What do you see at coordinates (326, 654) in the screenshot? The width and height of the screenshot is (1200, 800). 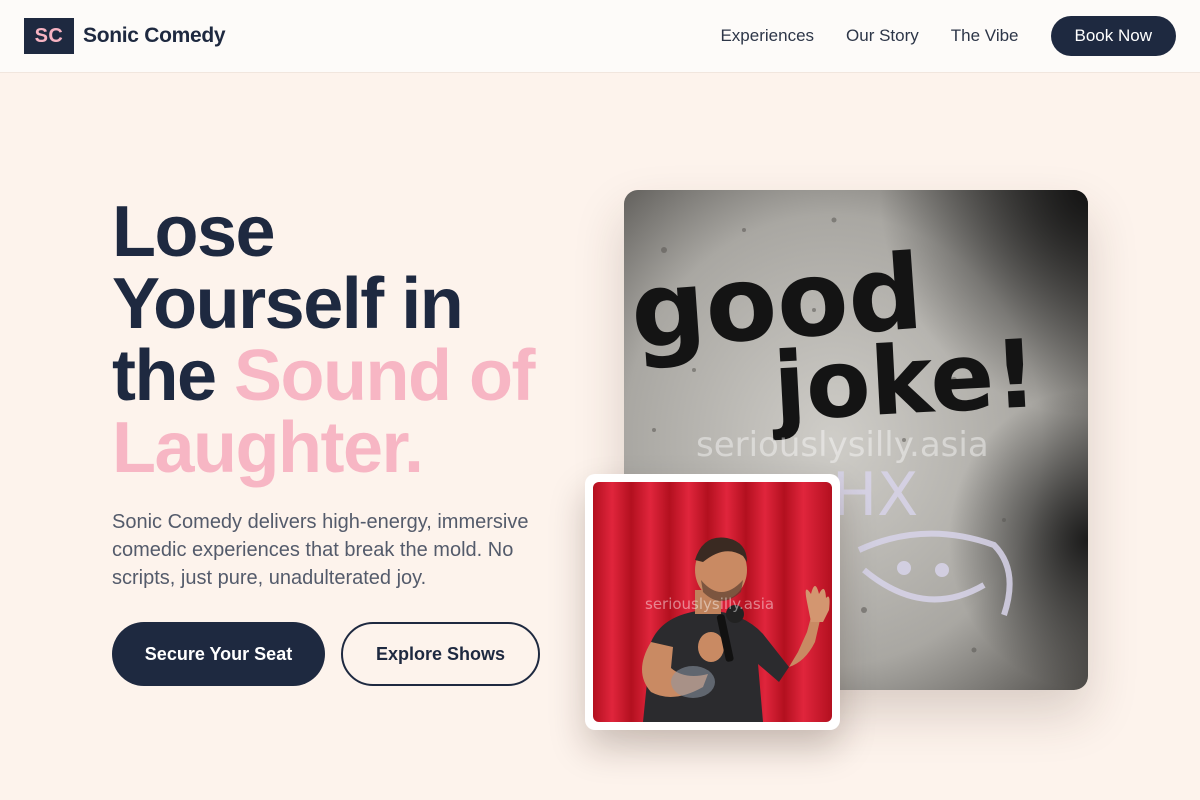 I see `hero-cta-group: Secure Your Seat Explore Shows` at bounding box center [326, 654].